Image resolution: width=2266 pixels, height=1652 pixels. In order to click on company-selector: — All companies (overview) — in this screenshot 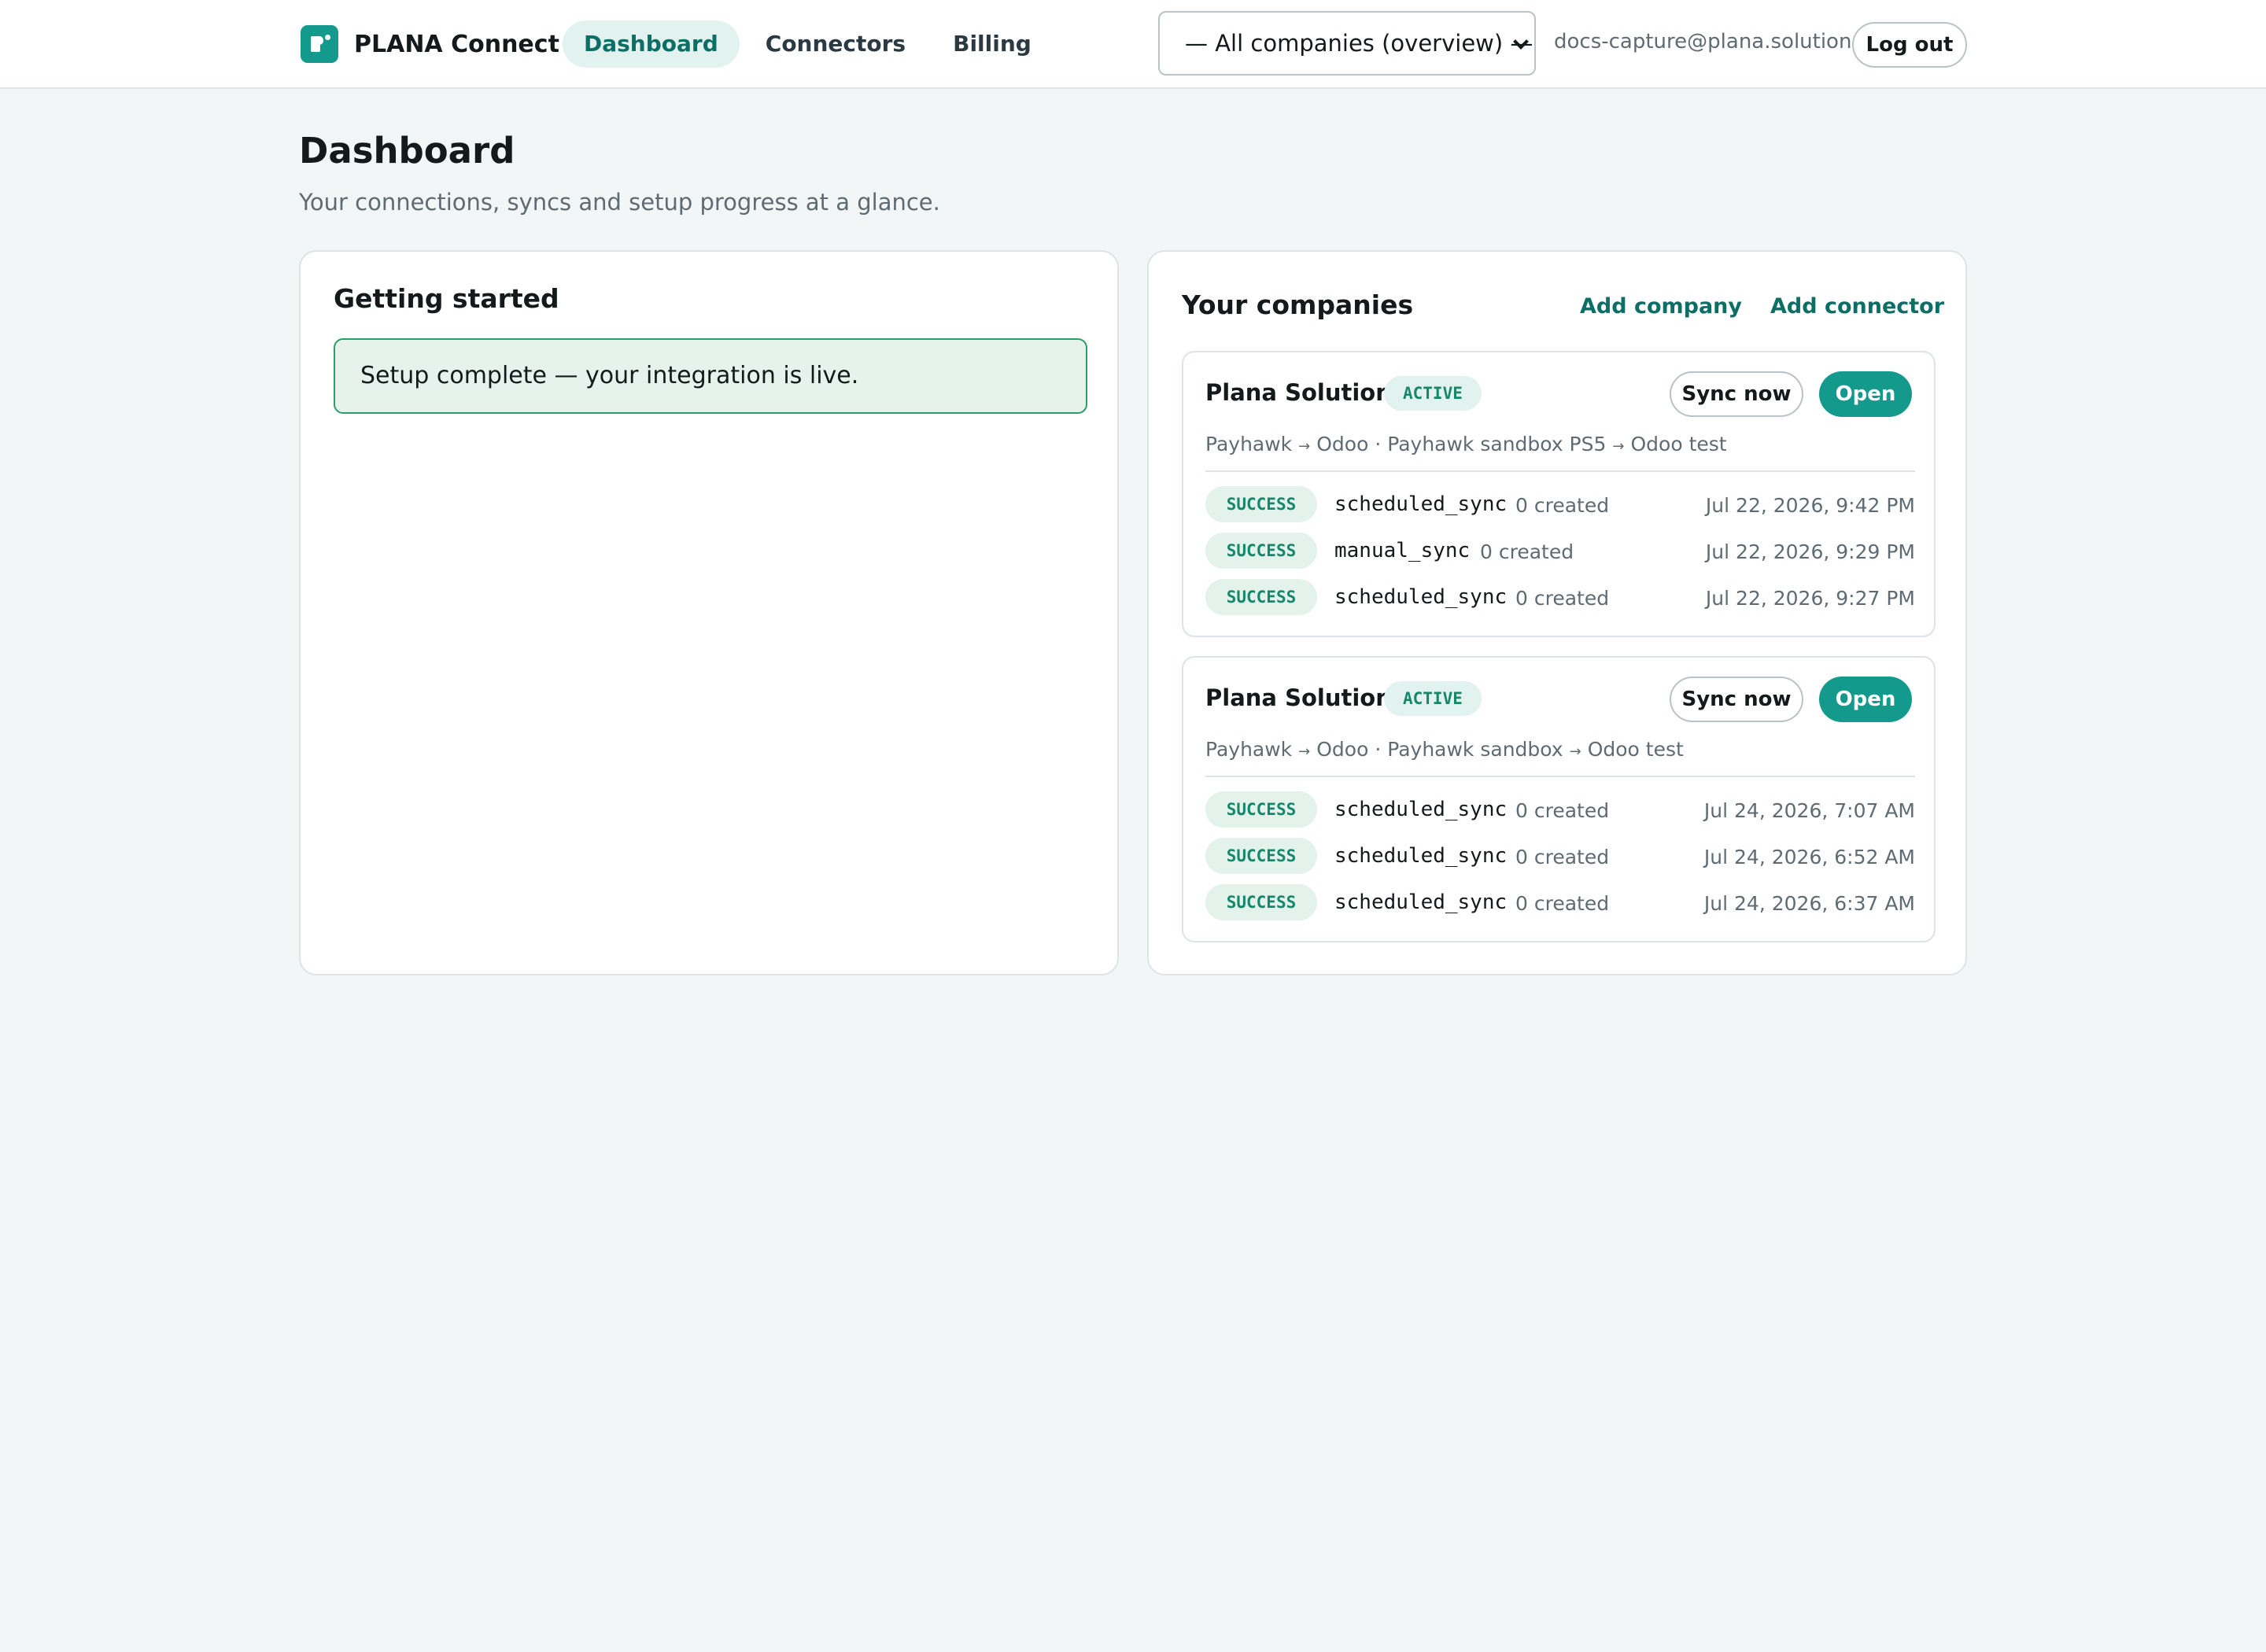, I will do `click(1347, 43)`.